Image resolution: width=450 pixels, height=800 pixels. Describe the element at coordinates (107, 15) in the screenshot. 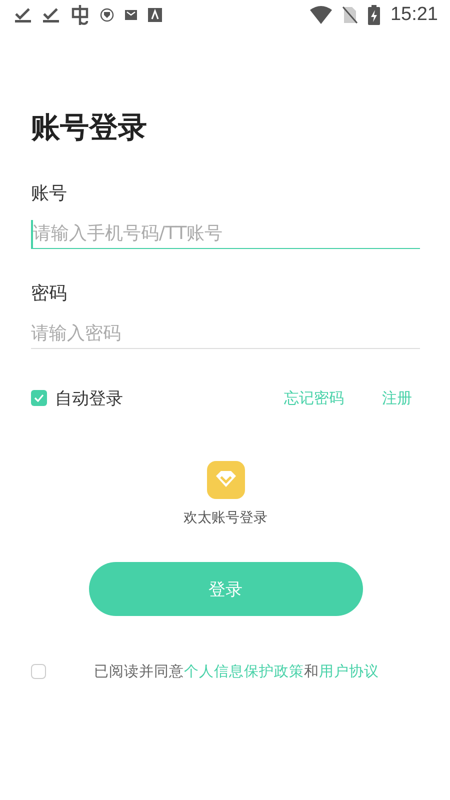

I see `shield-icon` at that location.